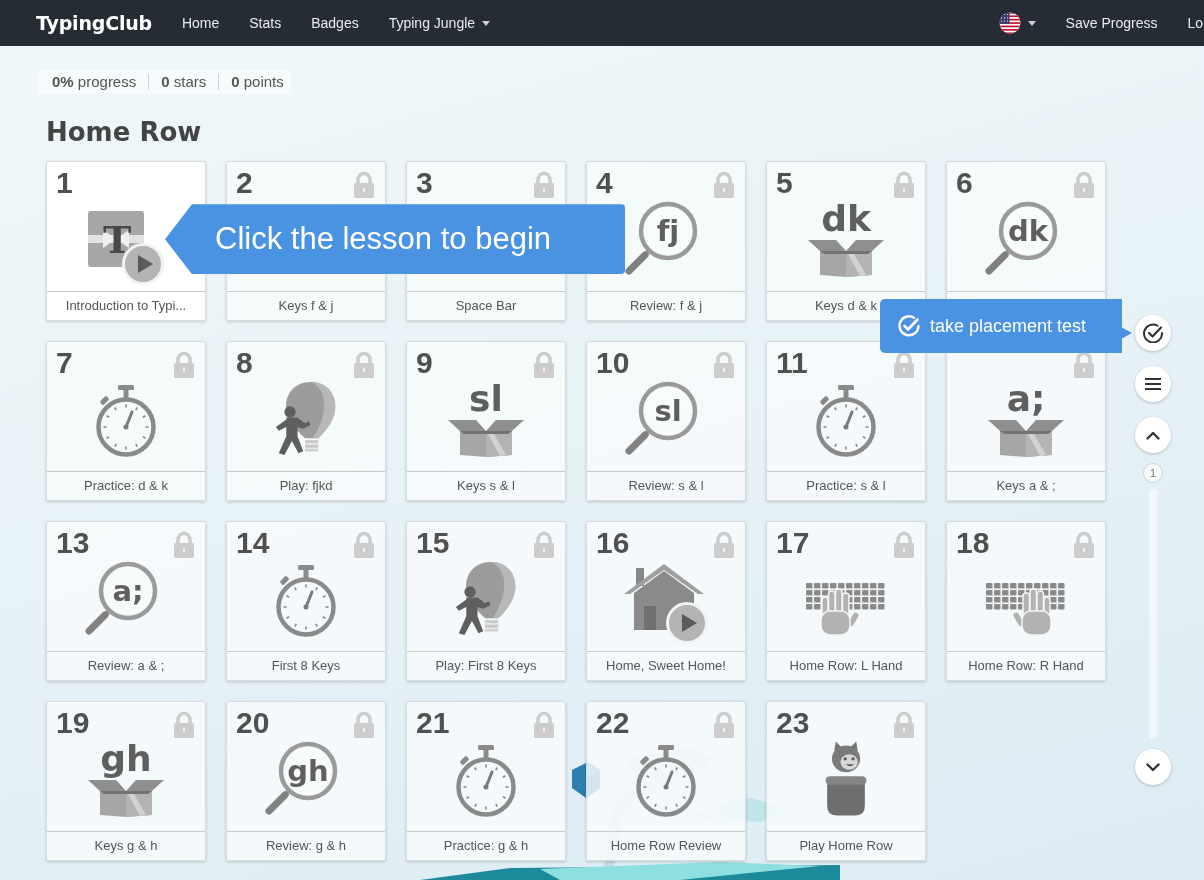 This screenshot has width=1204, height=880. What do you see at coordinates (846, 486) in the screenshot?
I see `lesson-title: Practice: s & l` at bounding box center [846, 486].